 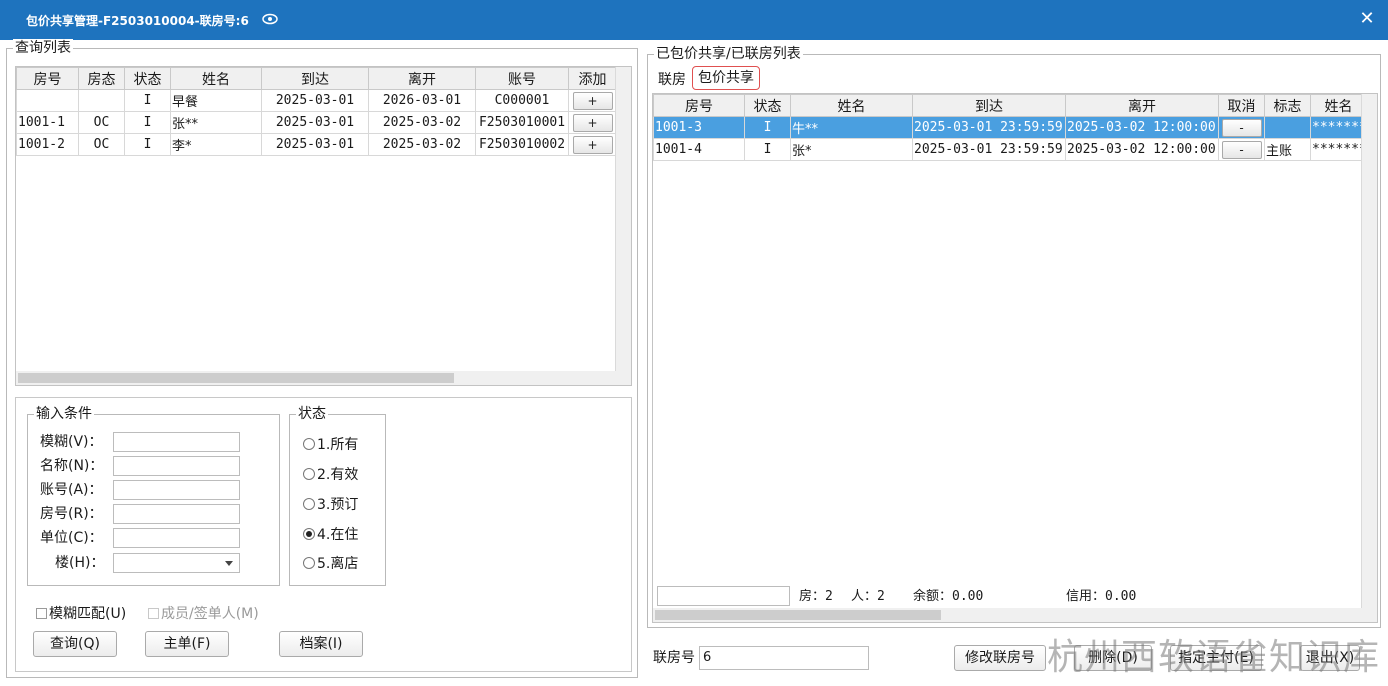 What do you see at coordinates (75, 644) in the screenshot?
I see `query-button: 查询(Q)` at bounding box center [75, 644].